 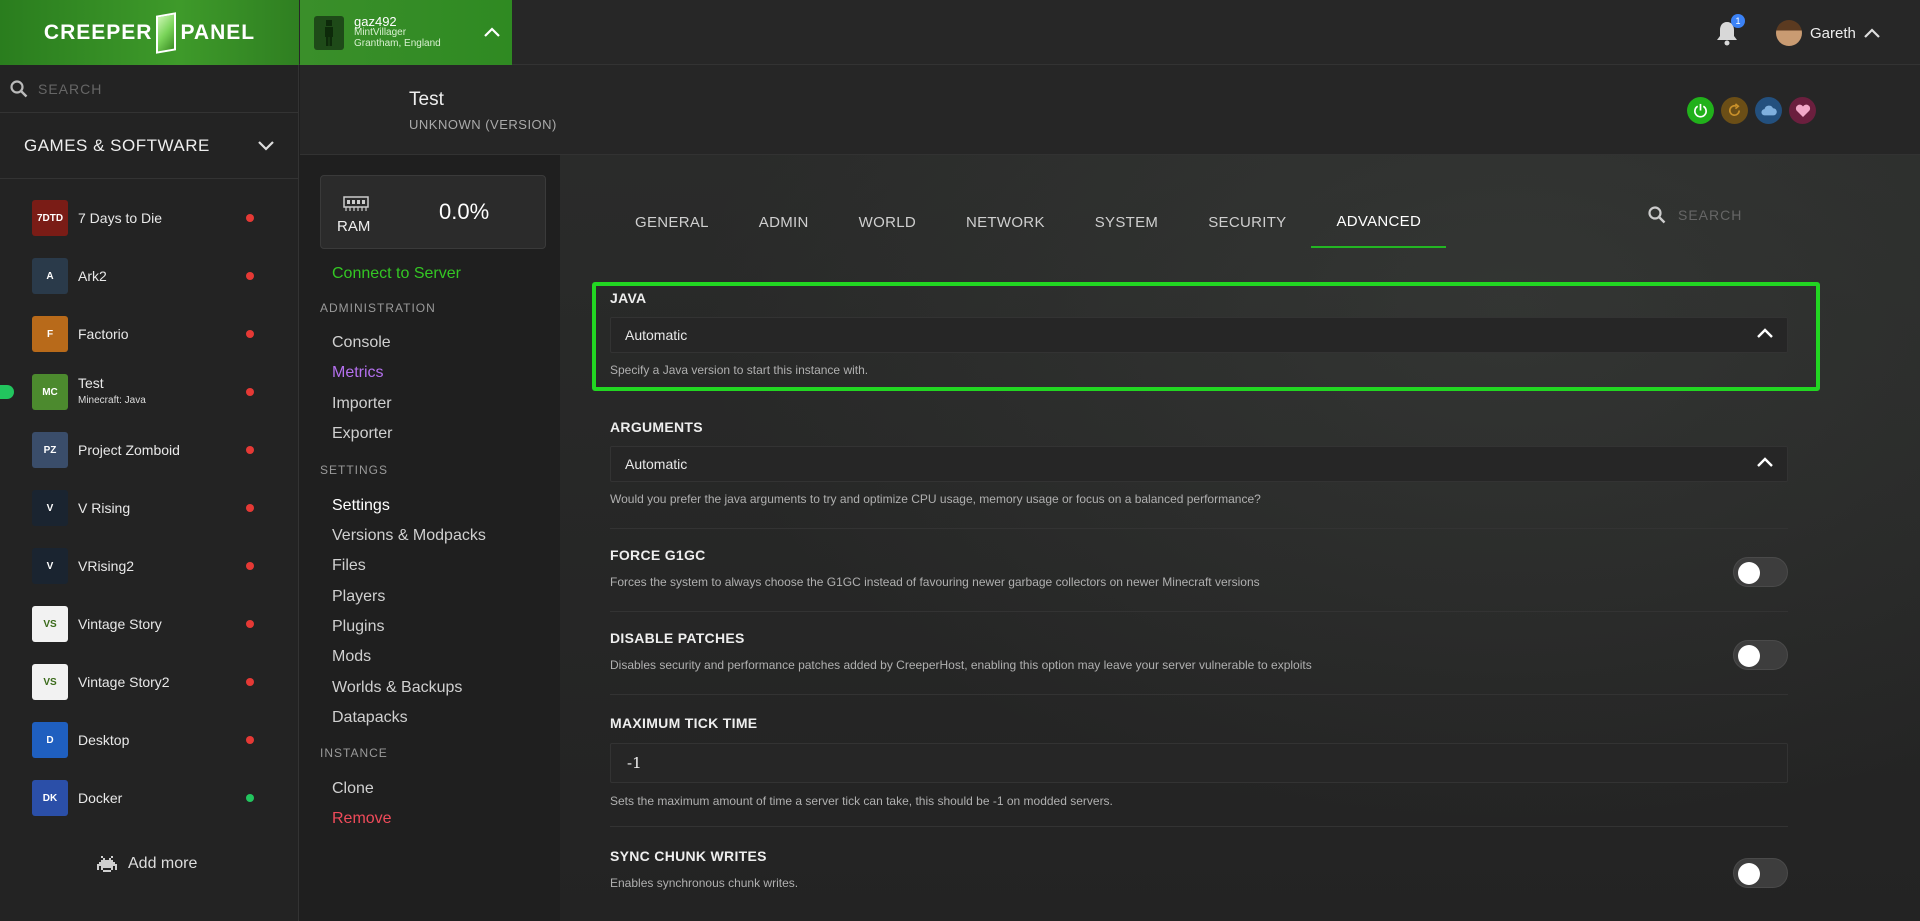 I want to click on java-version-select: Automatic, so click(x=1199, y=335).